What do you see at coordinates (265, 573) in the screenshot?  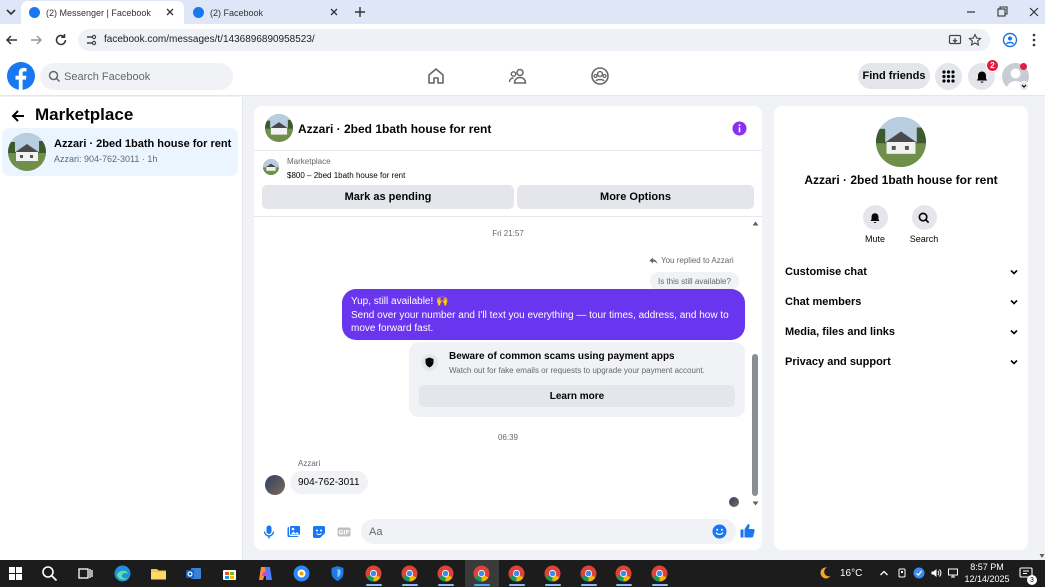 I see `copilot-icon` at bounding box center [265, 573].